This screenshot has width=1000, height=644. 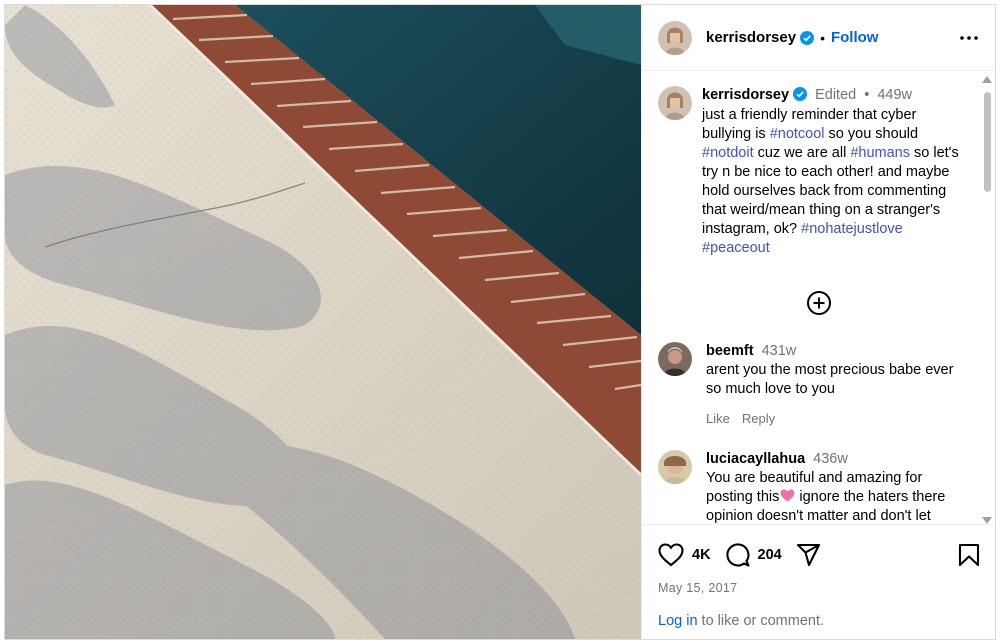 I want to click on login-prompt-text: to like or comment., so click(x=761, y=621).